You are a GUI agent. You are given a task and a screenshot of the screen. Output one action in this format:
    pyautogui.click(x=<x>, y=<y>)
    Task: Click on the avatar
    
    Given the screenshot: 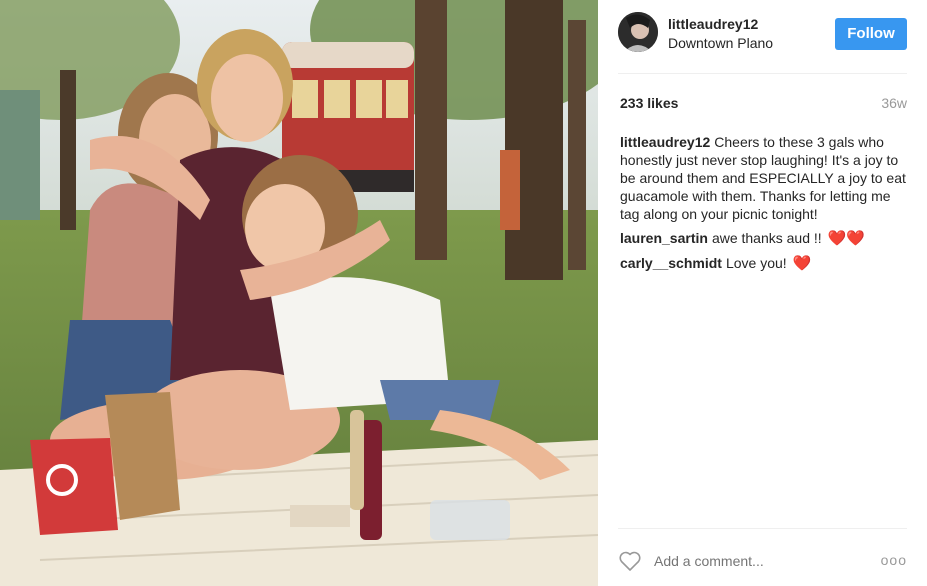 What is the action you would take?
    pyautogui.click(x=638, y=32)
    